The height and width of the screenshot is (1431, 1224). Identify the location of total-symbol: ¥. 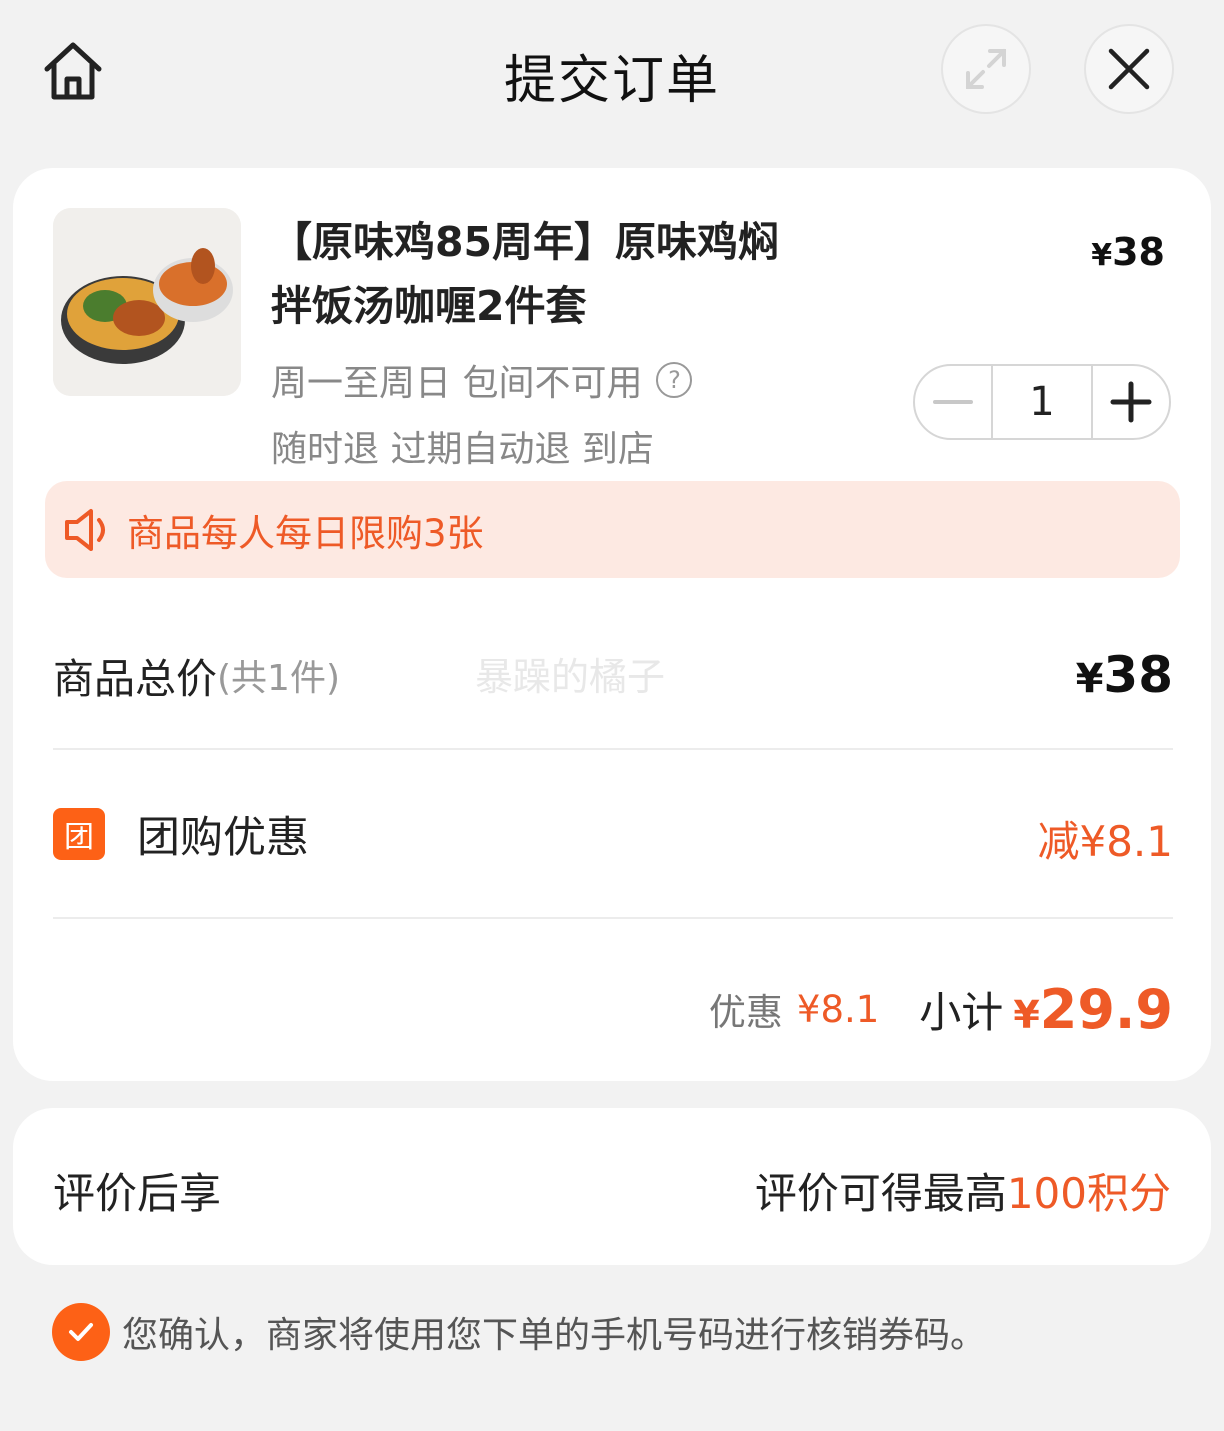
(1089, 679).